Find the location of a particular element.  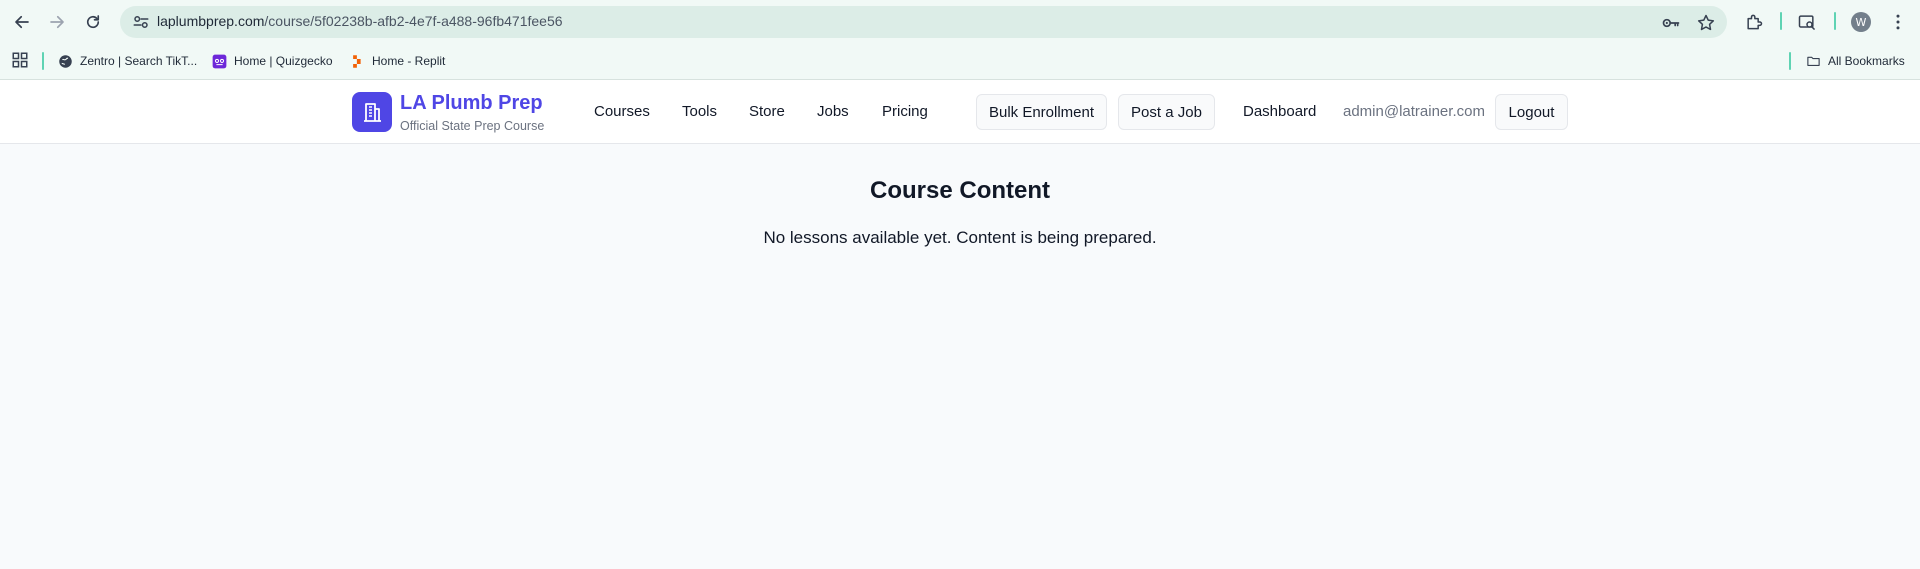

back-arrow-icon is located at coordinates (22, 22).